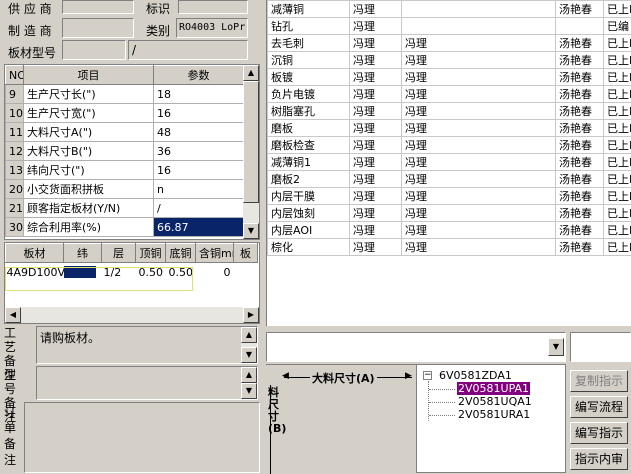 This screenshot has height=474, width=631. Describe the element at coordinates (215, 272) in the screenshot. I see `board-cu-mm: 0` at that location.